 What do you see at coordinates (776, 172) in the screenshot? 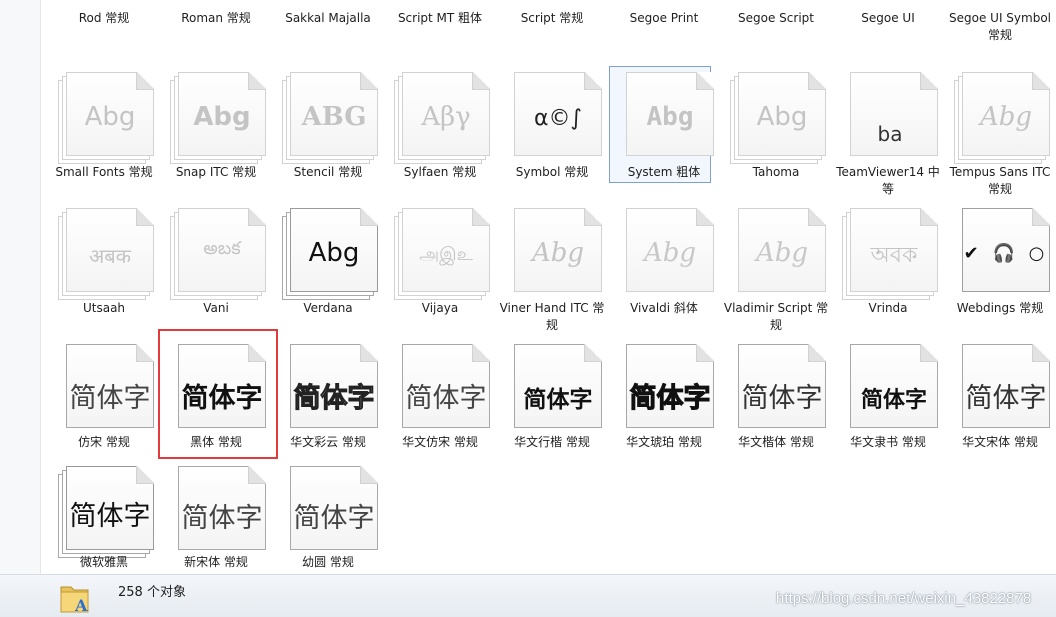
I see `font-label: Tahoma` at bounding box center [776, 172].